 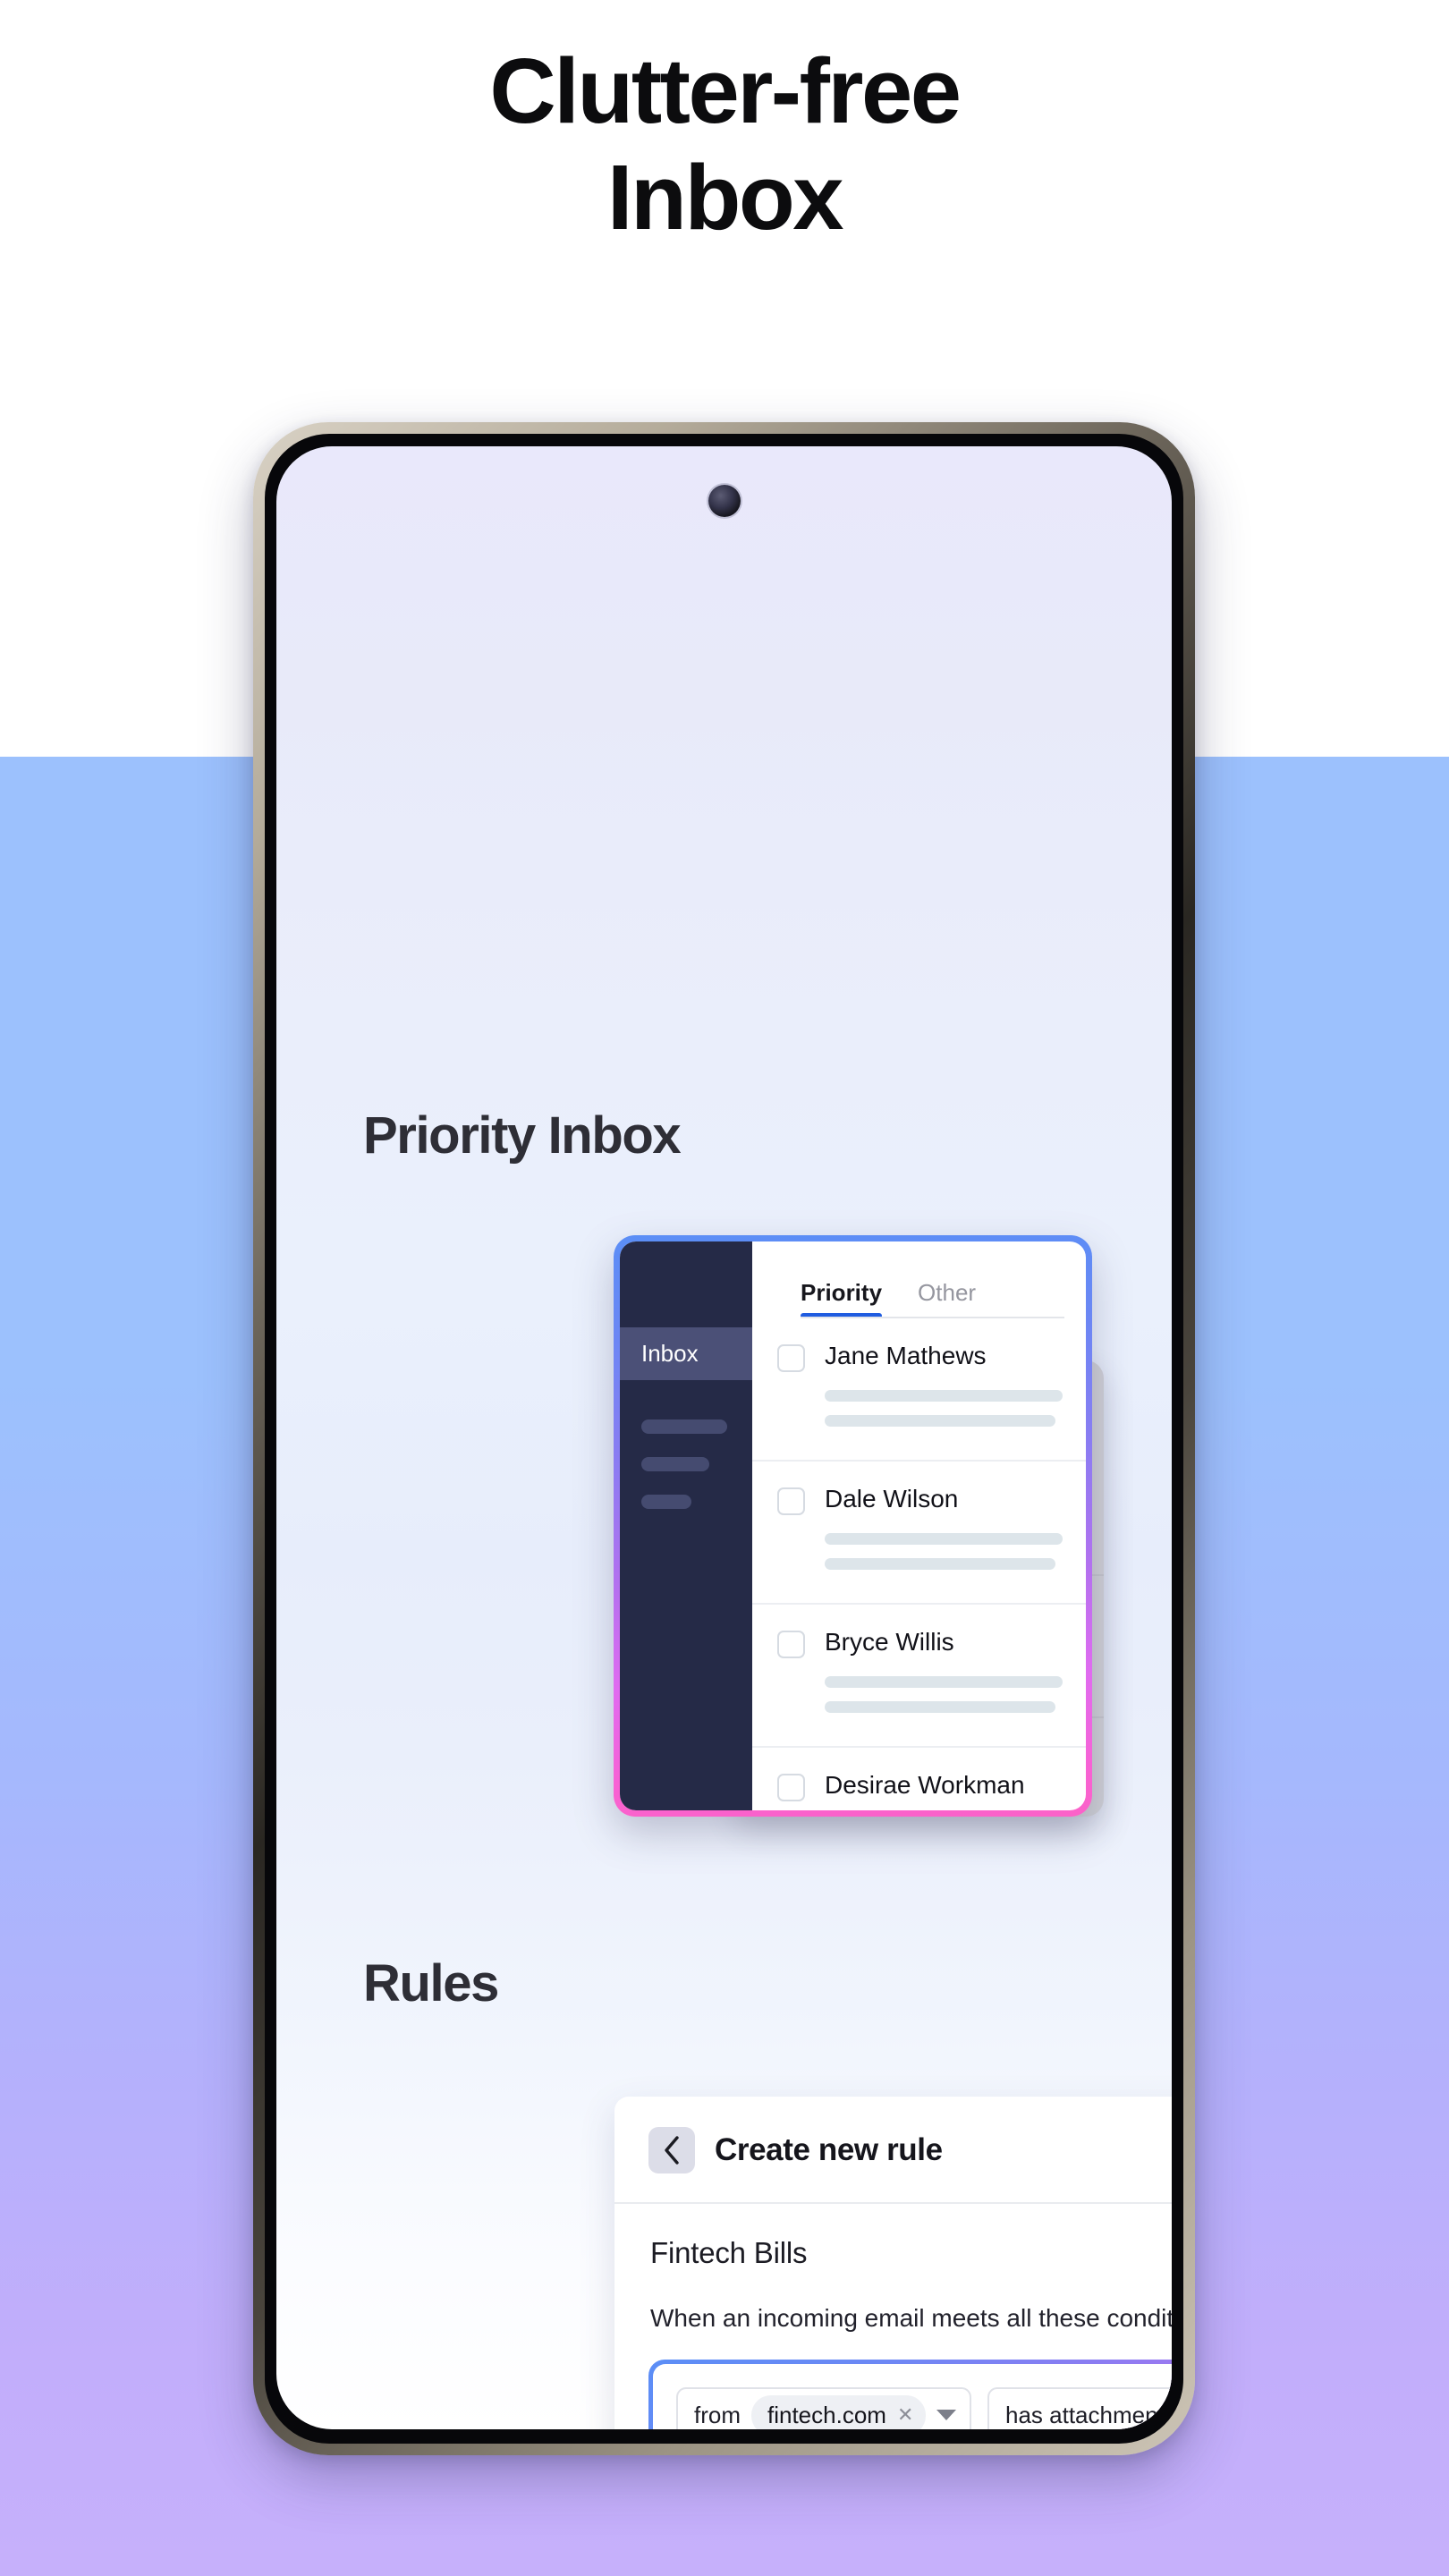 I want to click on table-row: Jane Mathews, so click(x=919, y=1390).